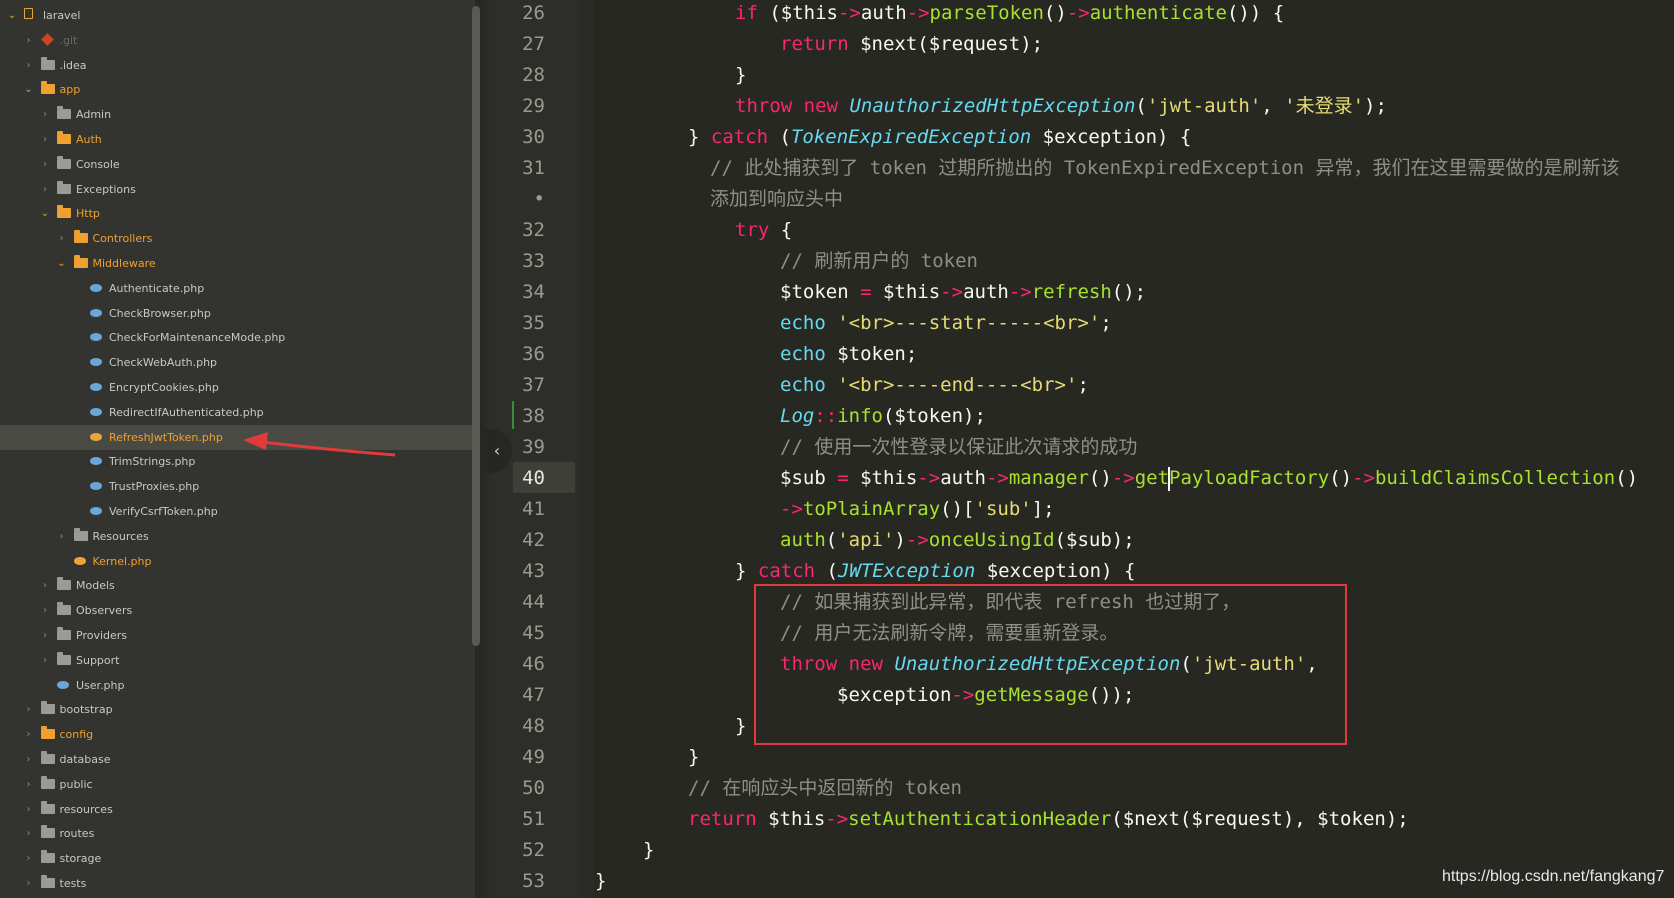 This screenshot has height=898, width=1674. What do you see at coordinates (763, 230) in the screenshot?
I see `code-line: try {` at bounding box center [763, 230].